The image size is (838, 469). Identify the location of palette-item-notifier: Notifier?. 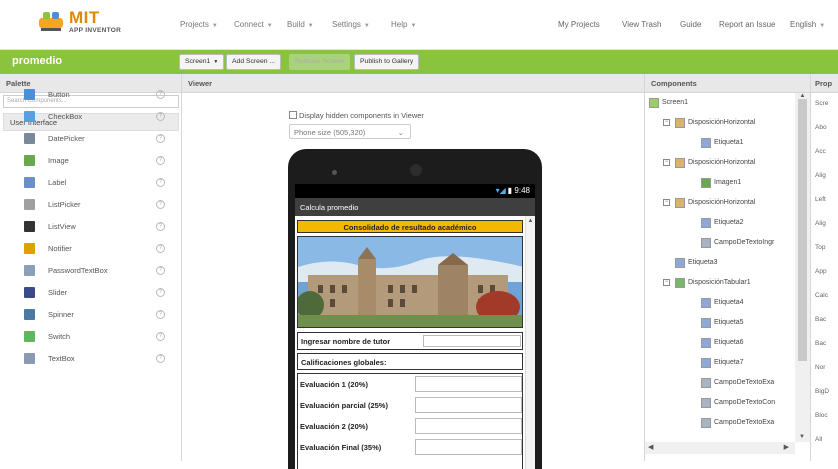
(90, 249).